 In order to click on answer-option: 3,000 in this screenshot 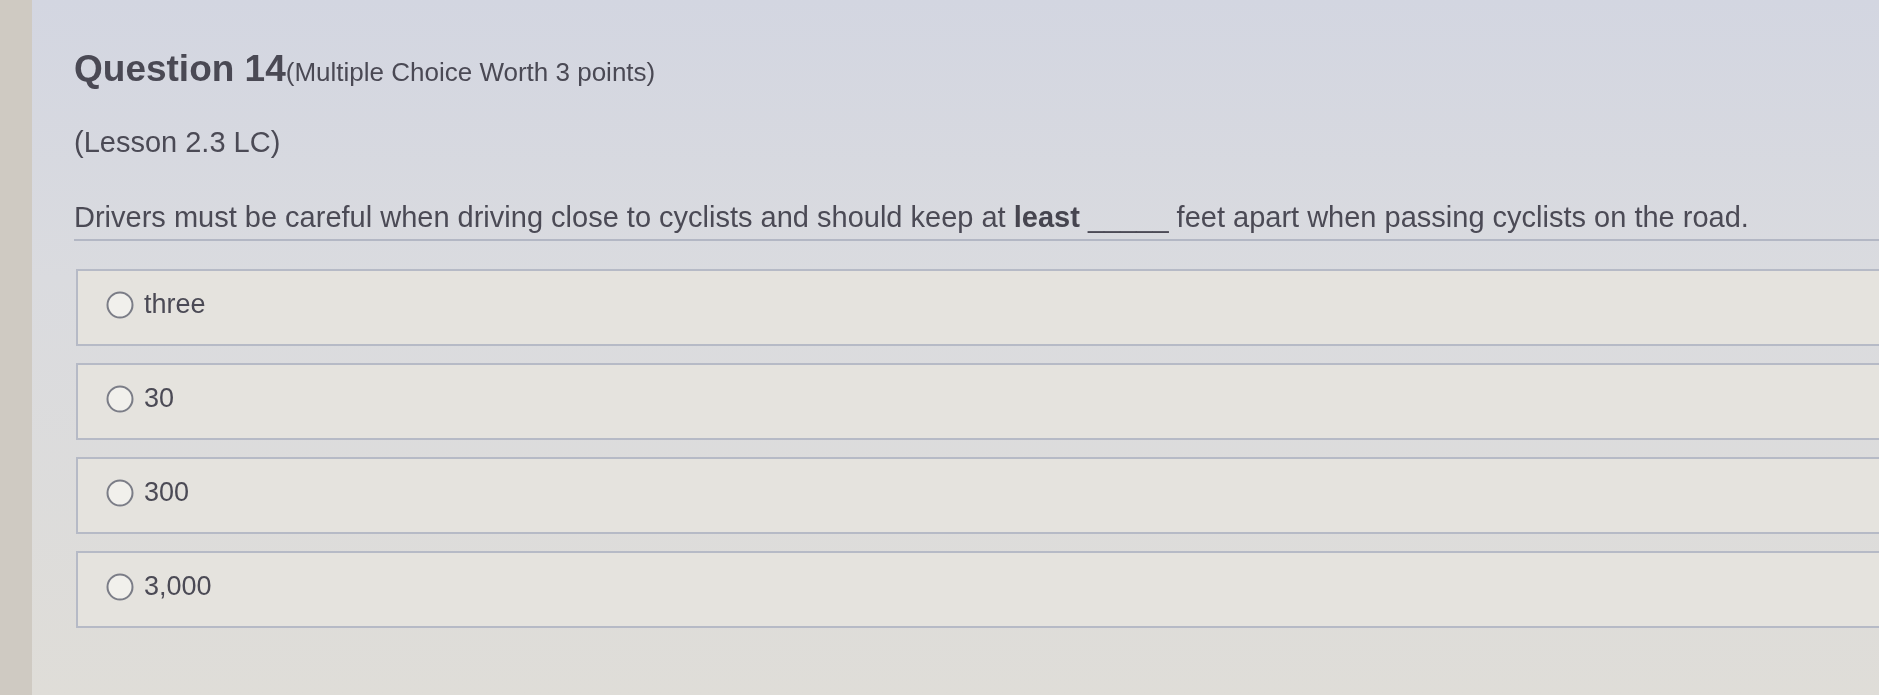, I will do `click(977, 589)`.